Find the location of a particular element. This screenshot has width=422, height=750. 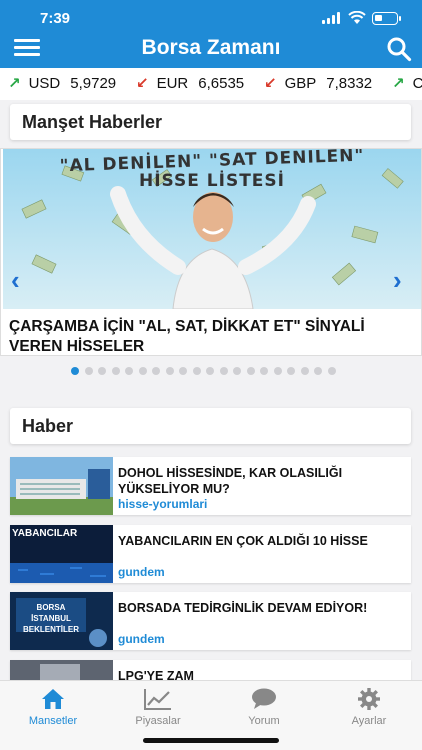

news-thumbnail: BORSA İSTANBUL BEKLENTİLER is located at coordinates (61, 621).